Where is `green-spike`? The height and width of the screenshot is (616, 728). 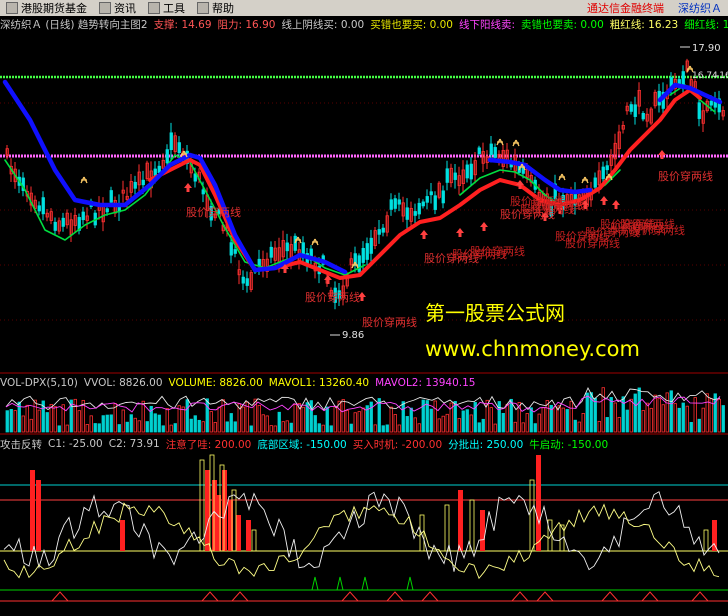 green-spike is located at coordinates (315, 583).